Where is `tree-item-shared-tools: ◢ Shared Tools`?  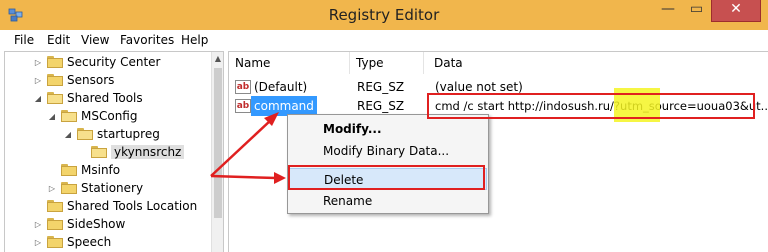 tree-item-shared-tools: ◢ Shared Tools is located at coordinates (88, 98).